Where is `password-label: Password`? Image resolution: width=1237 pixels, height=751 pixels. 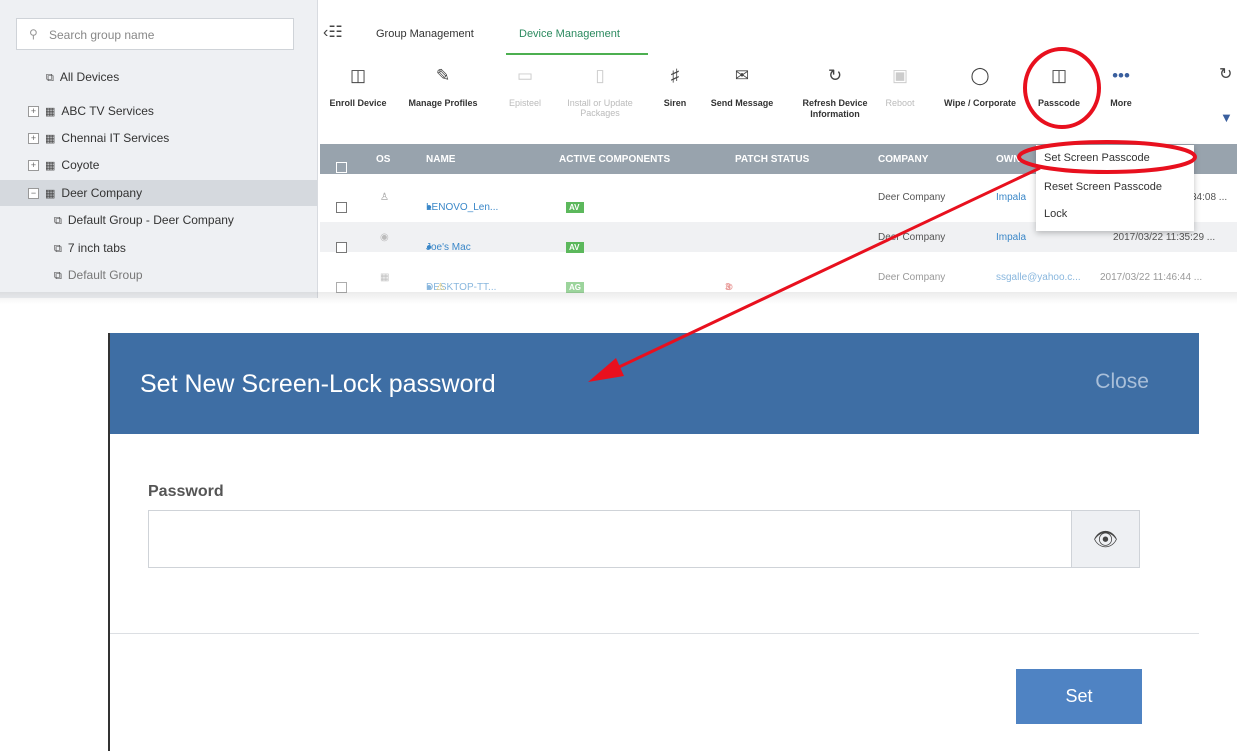 password-label: Password is located at coordinates (186, 491).